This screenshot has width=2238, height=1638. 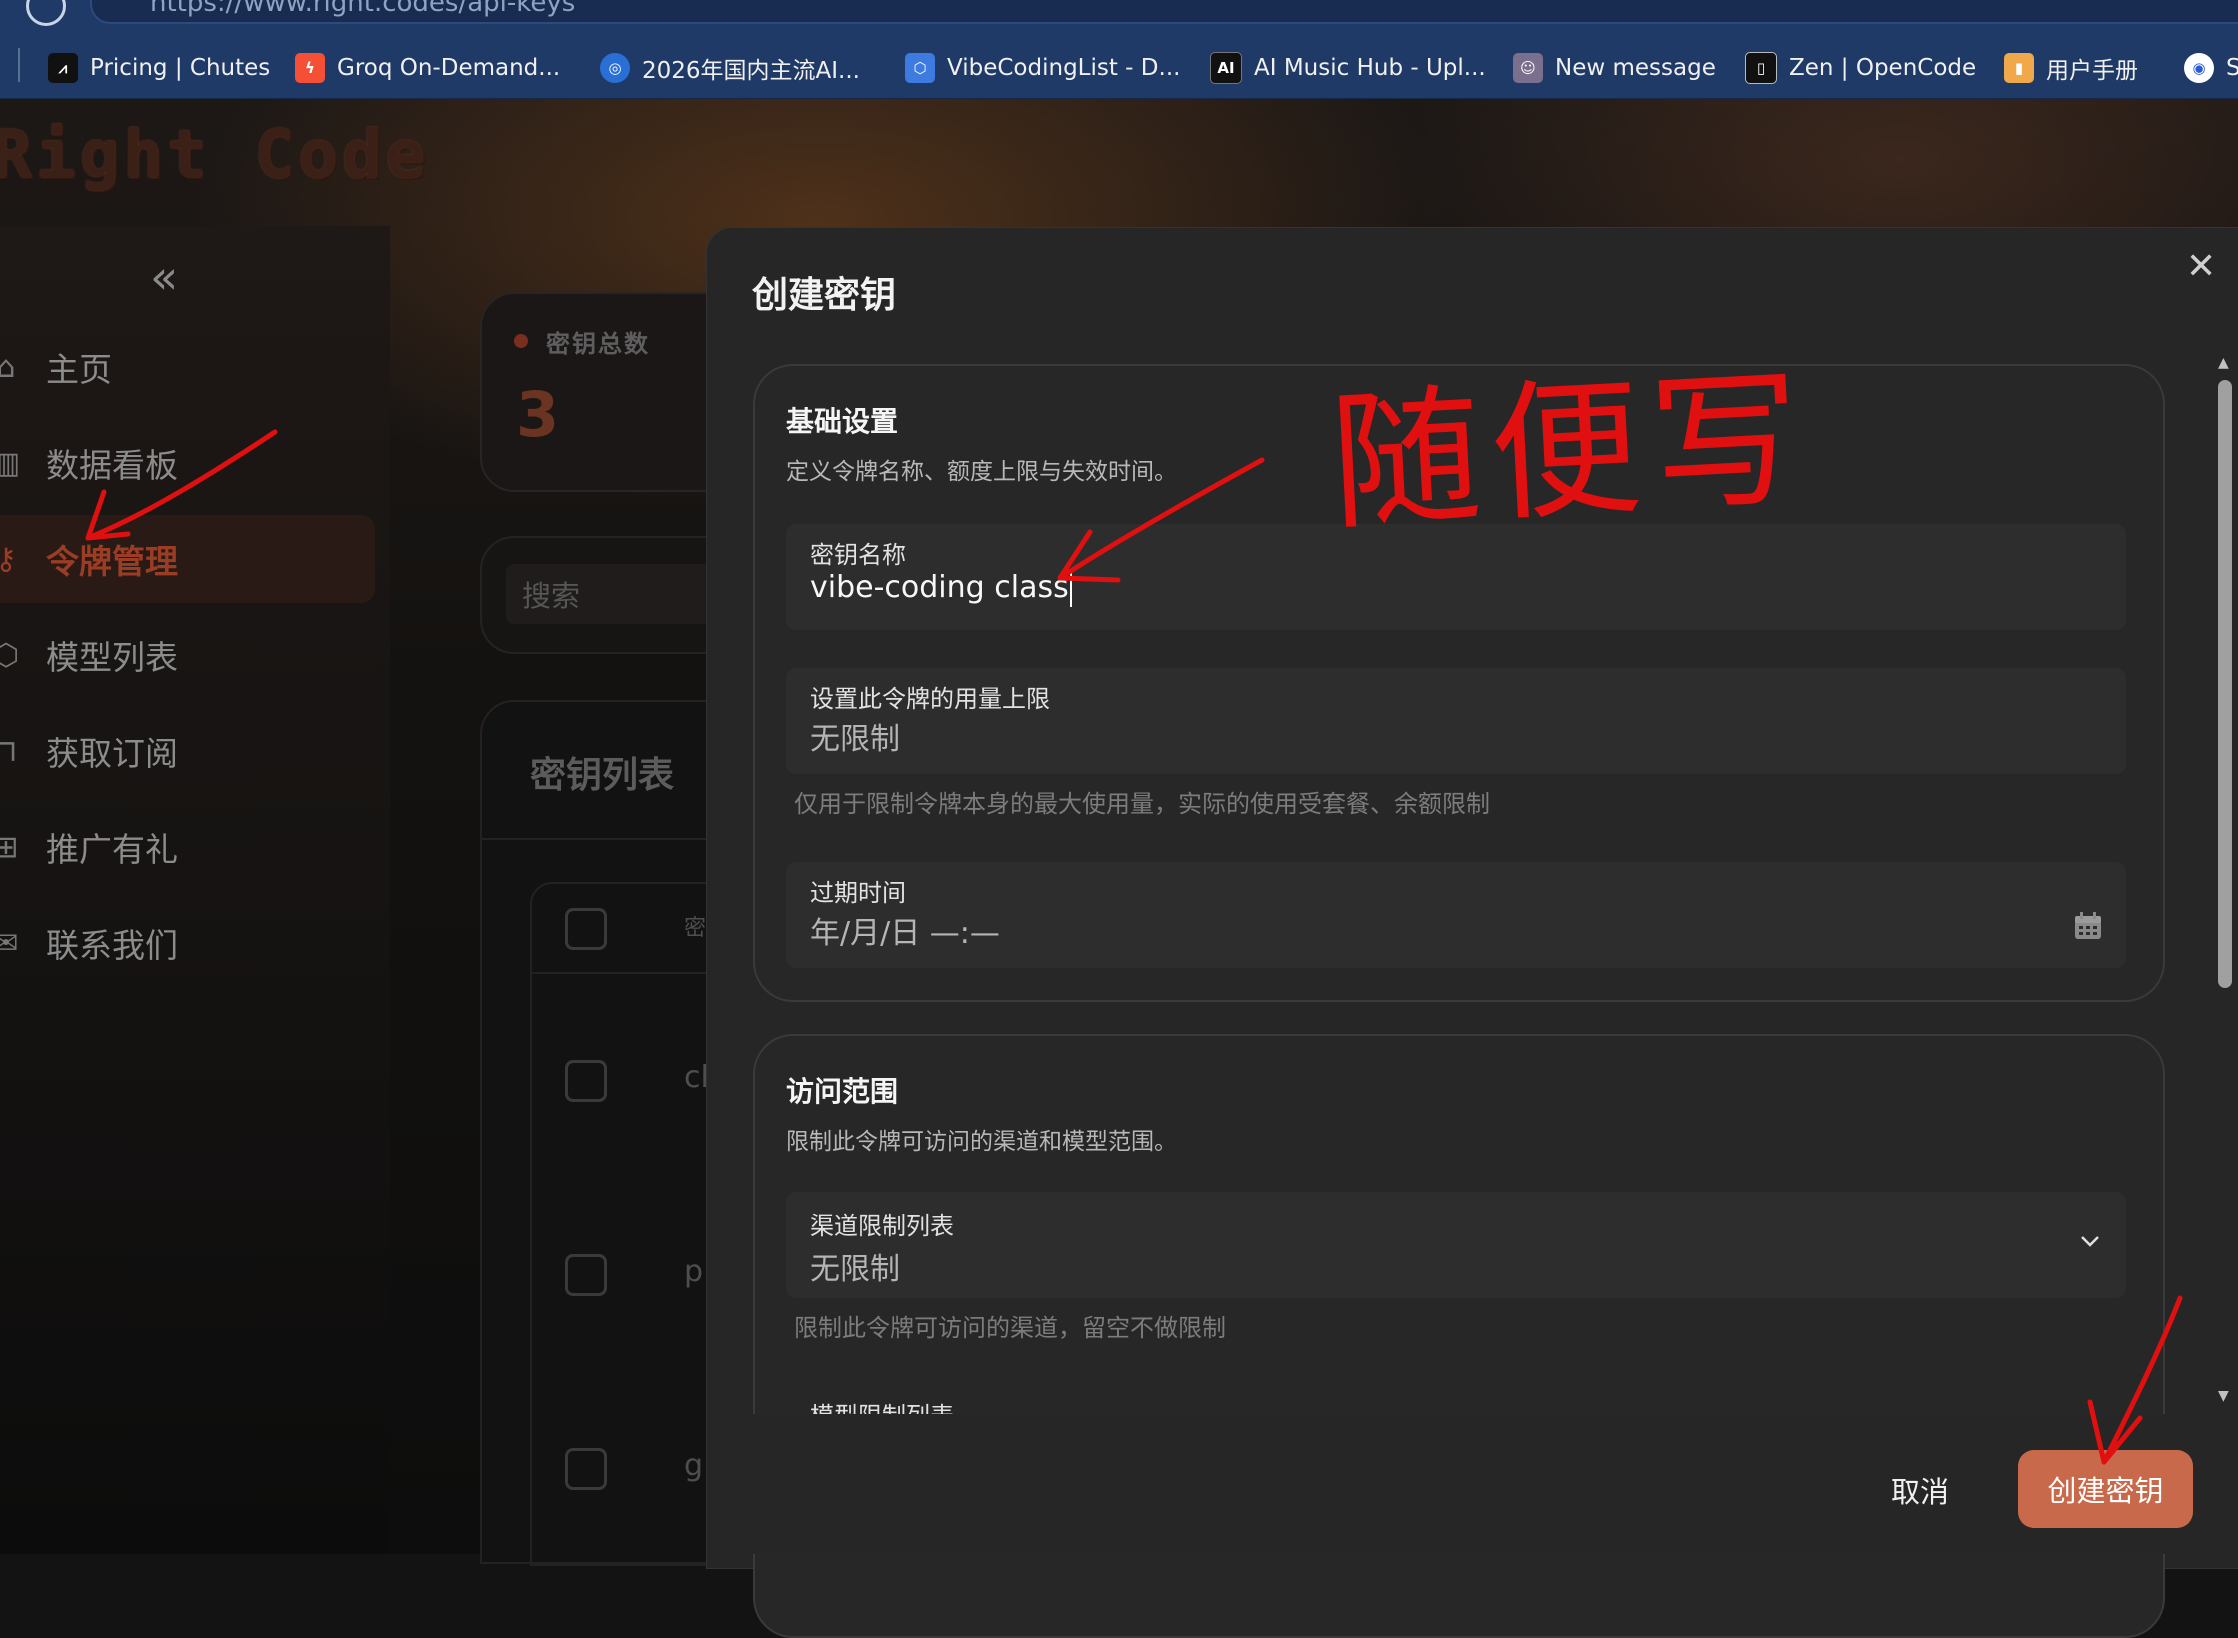 What do you see at coordinates (19, 65) in the screenshot?
I see `bookmark-separator` at bounding box center [19, 65].